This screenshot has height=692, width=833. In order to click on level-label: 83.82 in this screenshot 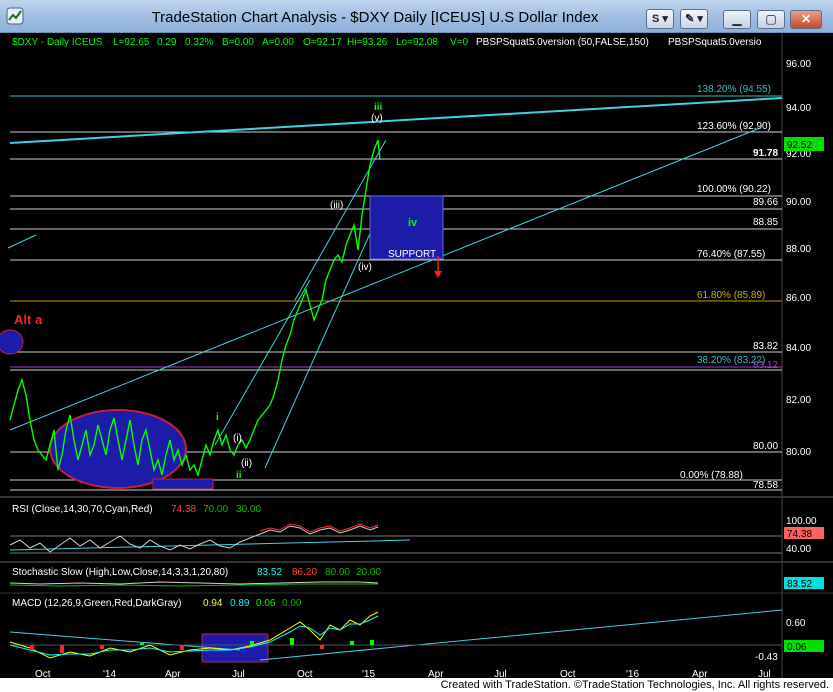, I will do `click(765, 346)`.